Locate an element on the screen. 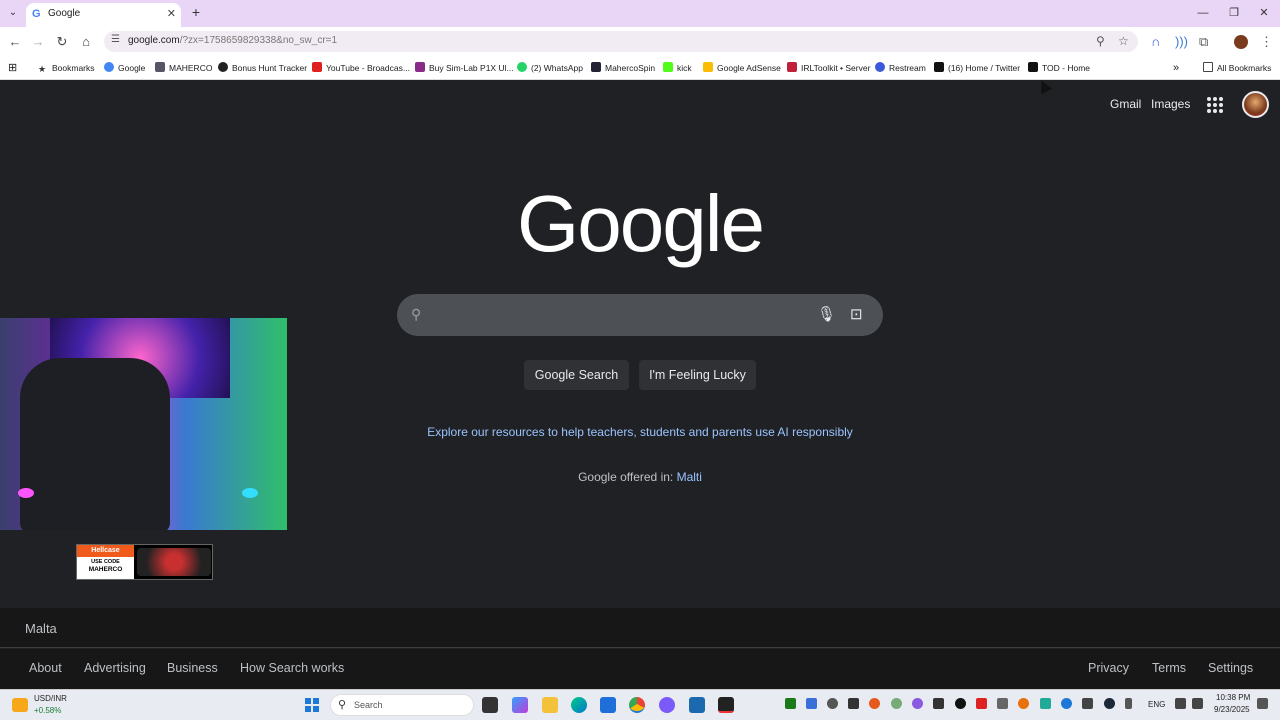  bookmark-irltoolkit: IRLToolkit • Server is located at coordinates (828, 68).